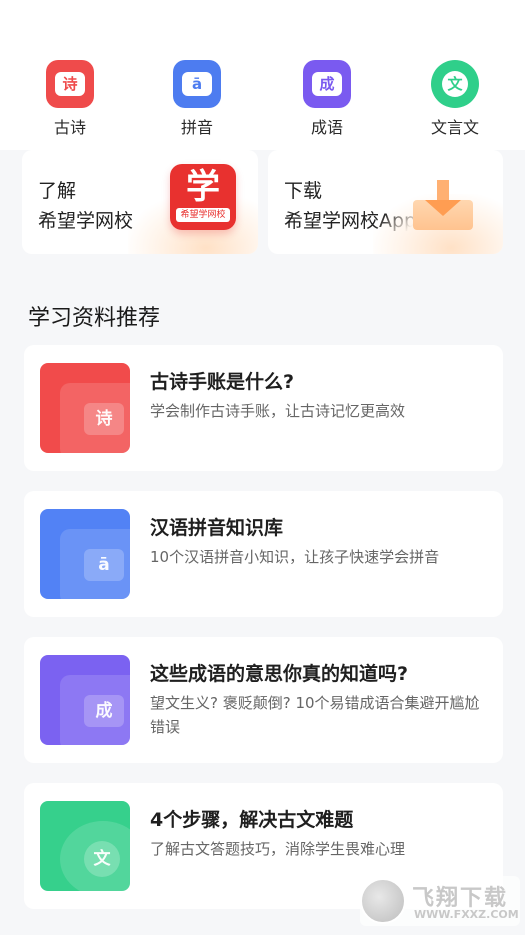  Describe the element at coordinates (383, 901) in the screenshot. I see `watermark-logo-icon` at that location.